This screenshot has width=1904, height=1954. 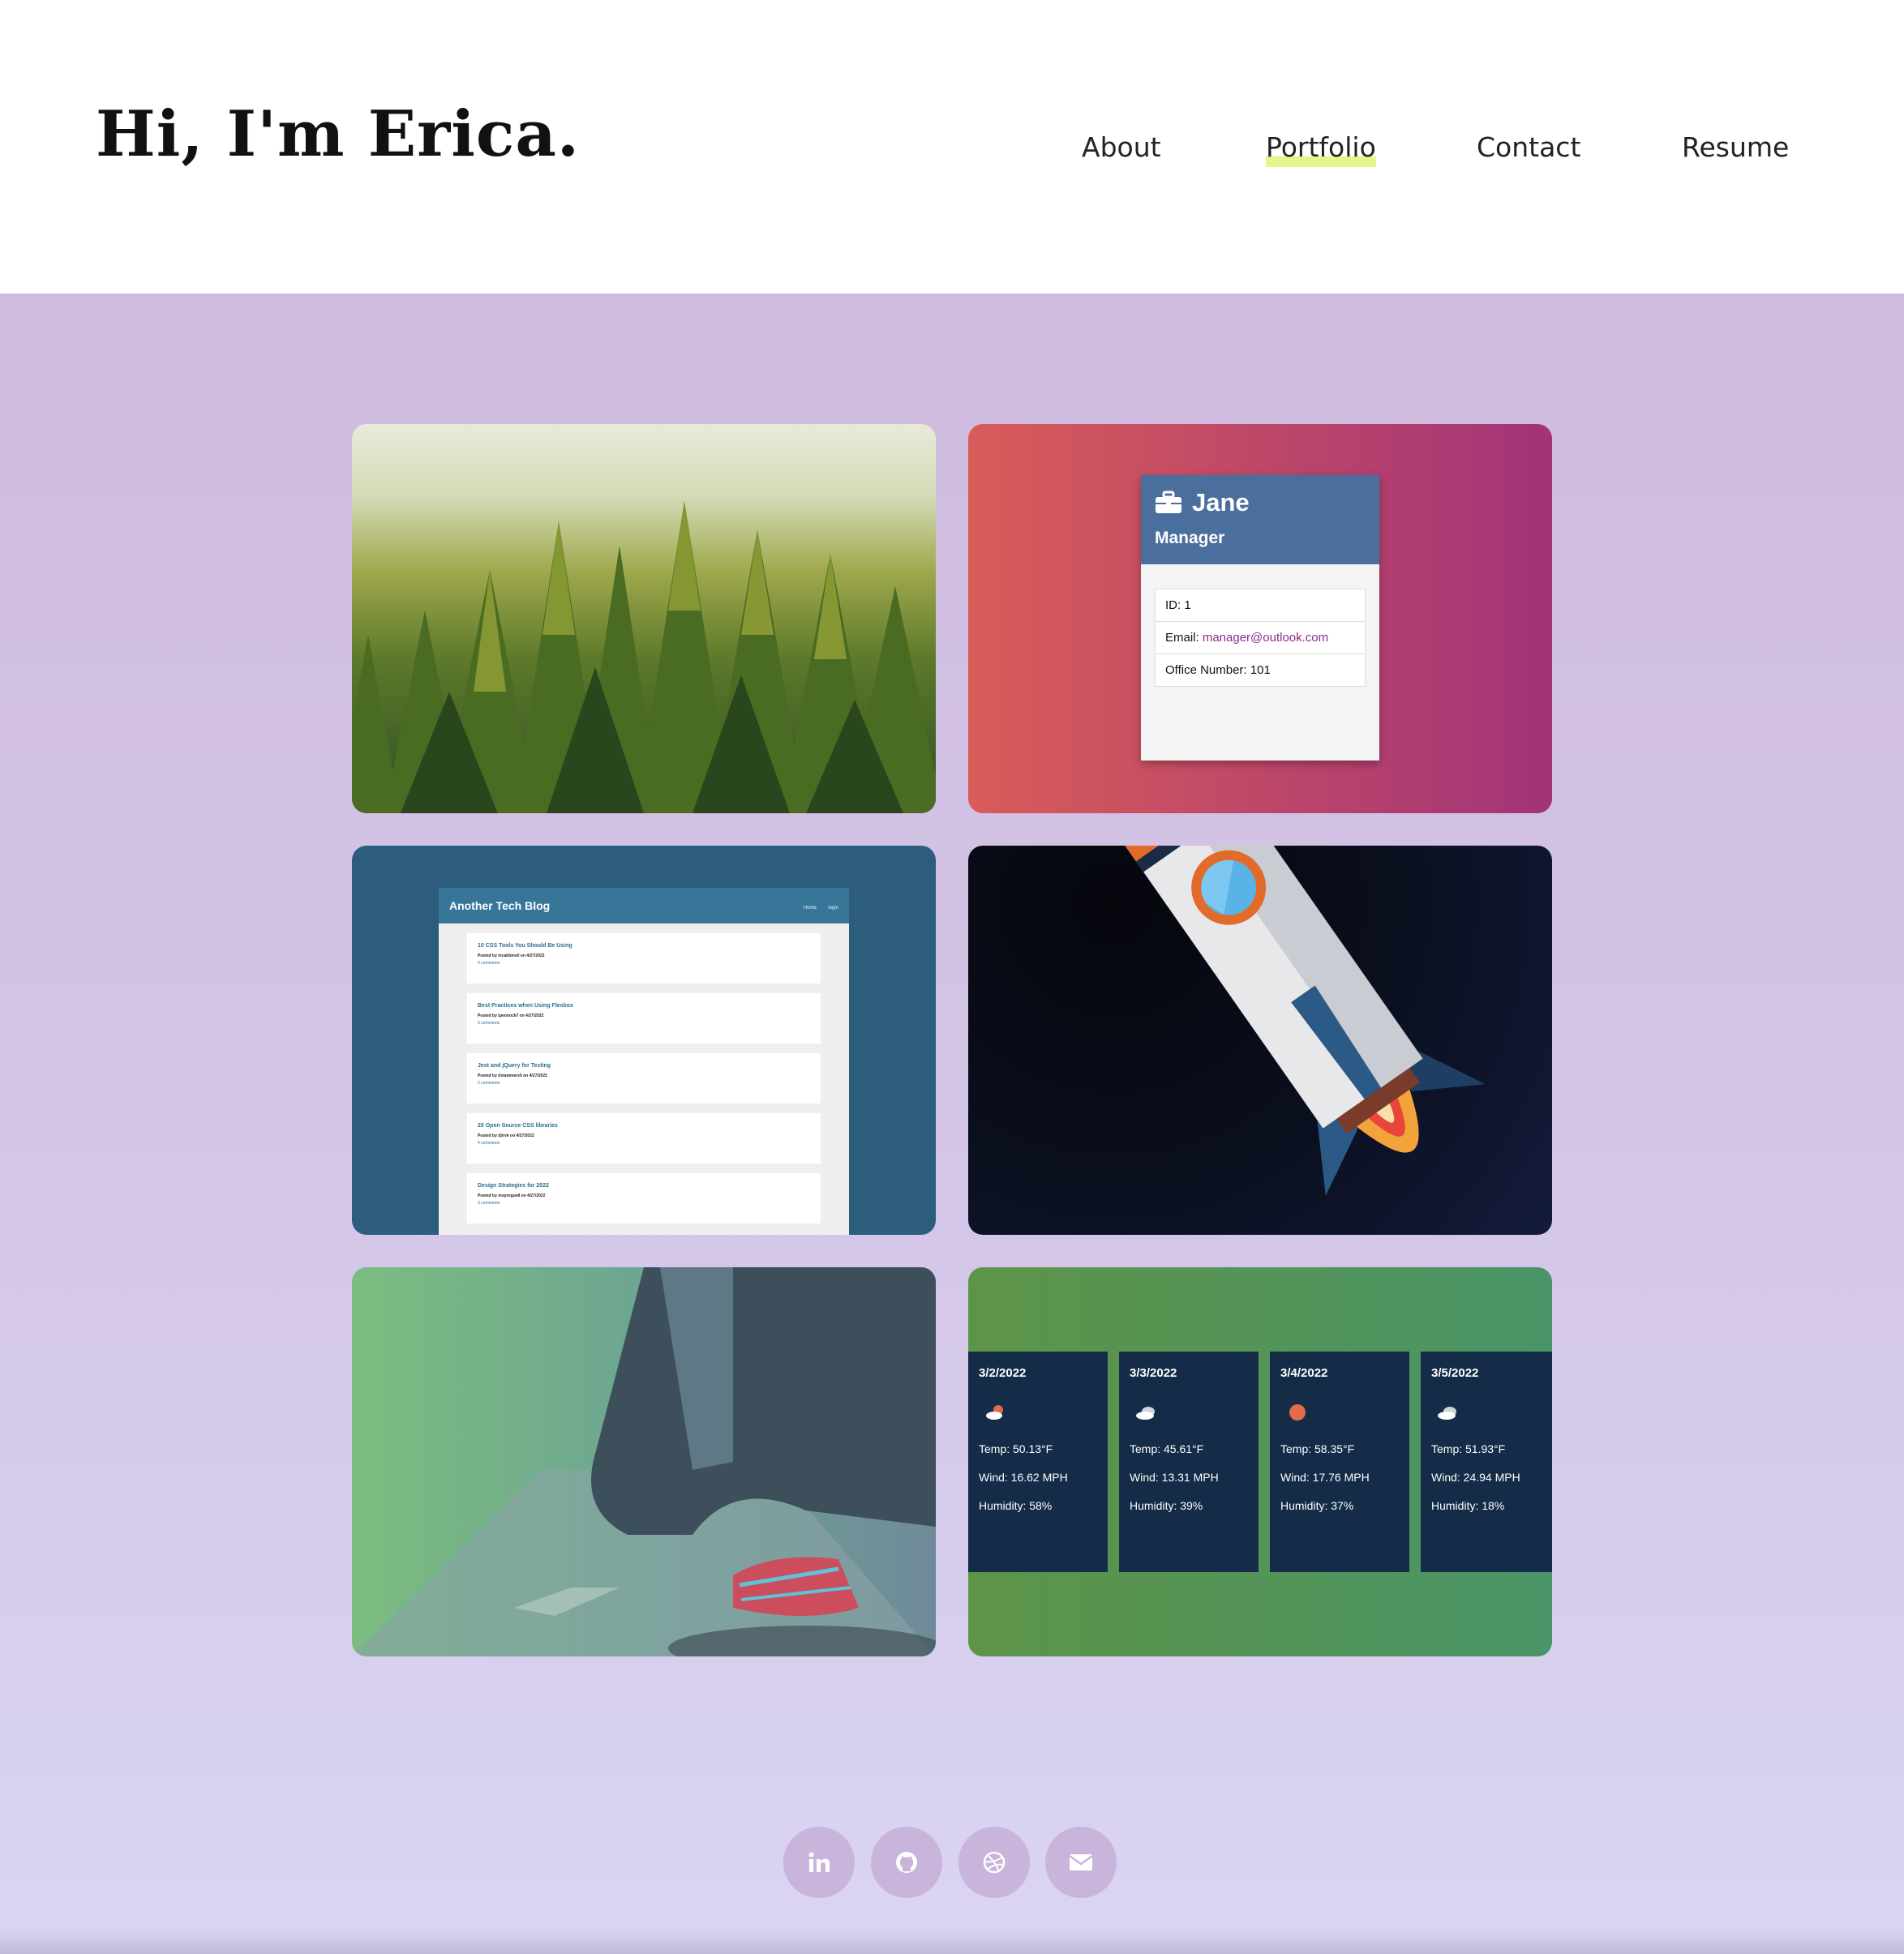 I want to click on dribbble-link, so click(x=994, y=1862).